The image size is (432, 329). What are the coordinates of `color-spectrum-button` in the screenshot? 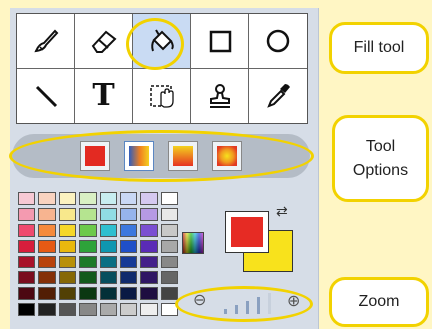 It's located at (193, 243).